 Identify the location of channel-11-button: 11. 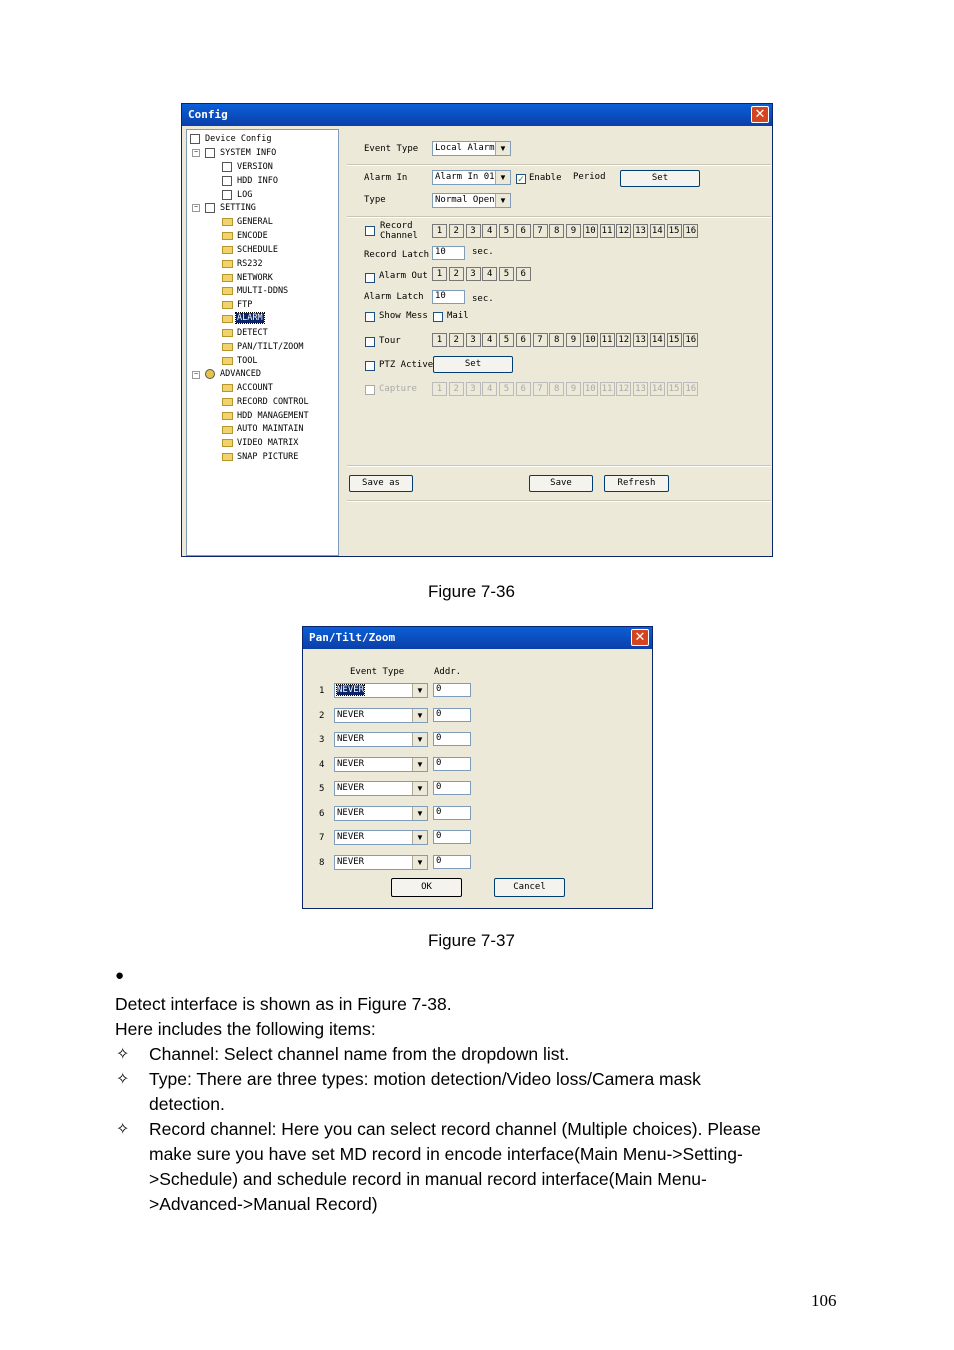
(607, 389).